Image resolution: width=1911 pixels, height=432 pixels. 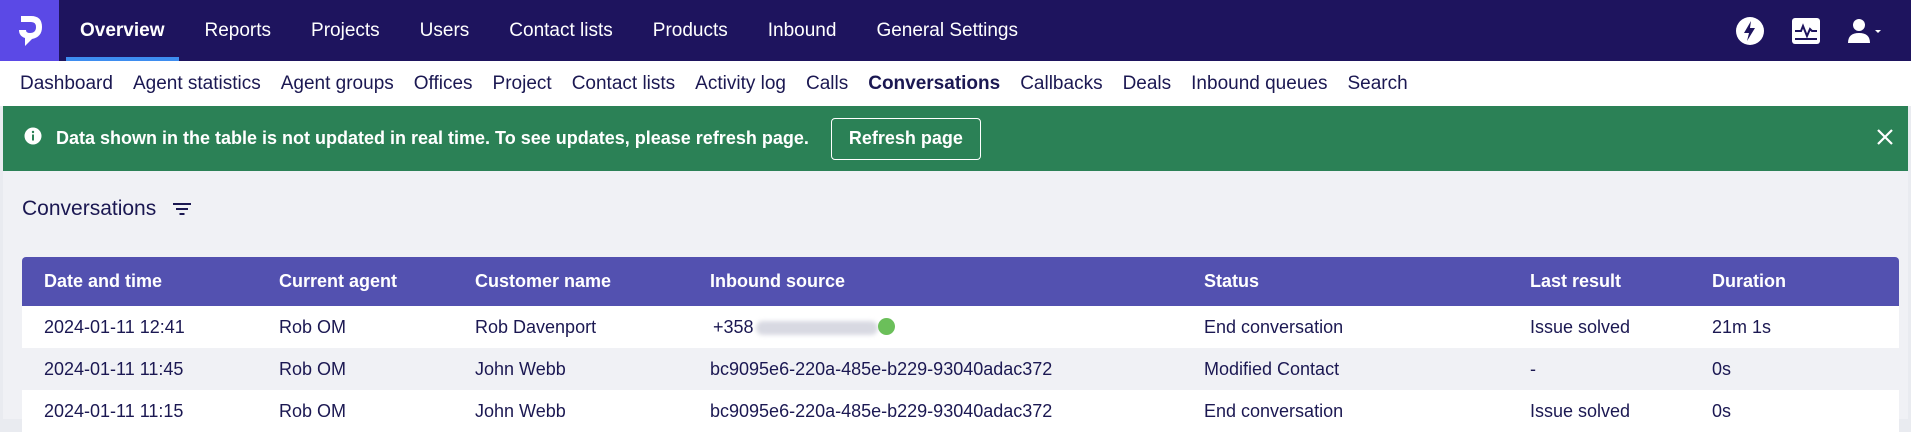 I want to click on header-inbound-source: Inbound source, so click(x=777, y=281).